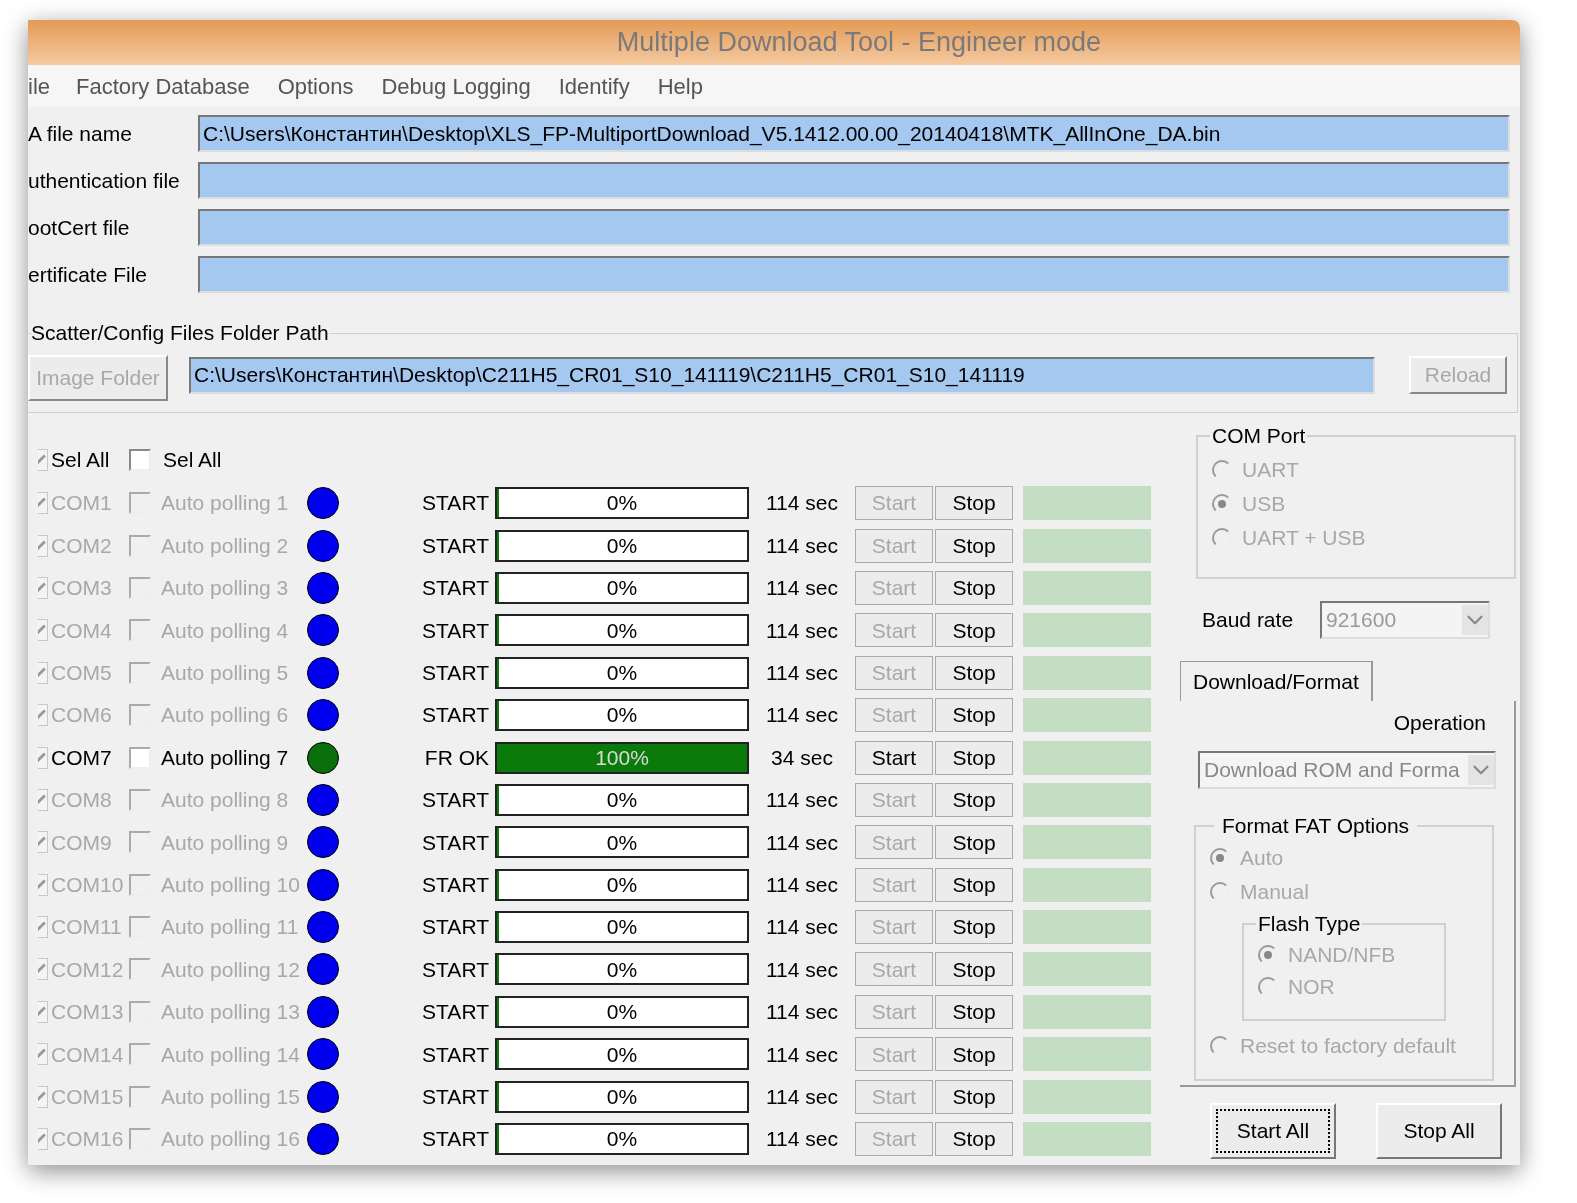 The image size is (1577, 1203). What do you see at coordinates (1248, 620) in the screenshot?
I see `field-label: Baud rate` at bounding box center [1248, 620].